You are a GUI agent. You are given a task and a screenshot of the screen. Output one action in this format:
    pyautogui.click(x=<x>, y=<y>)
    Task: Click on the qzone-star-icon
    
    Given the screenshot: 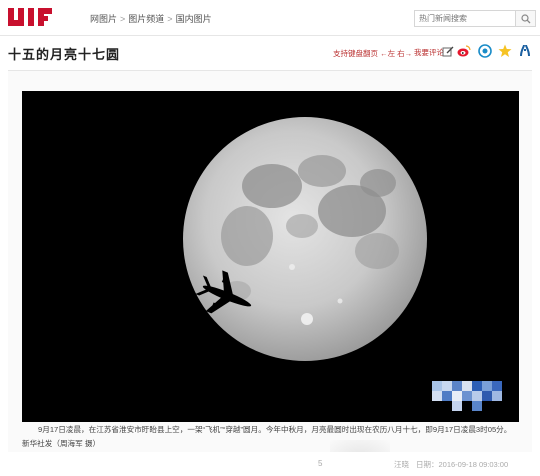 What is the action you would take?
    pyautogui.click(x=505, y=51)
    